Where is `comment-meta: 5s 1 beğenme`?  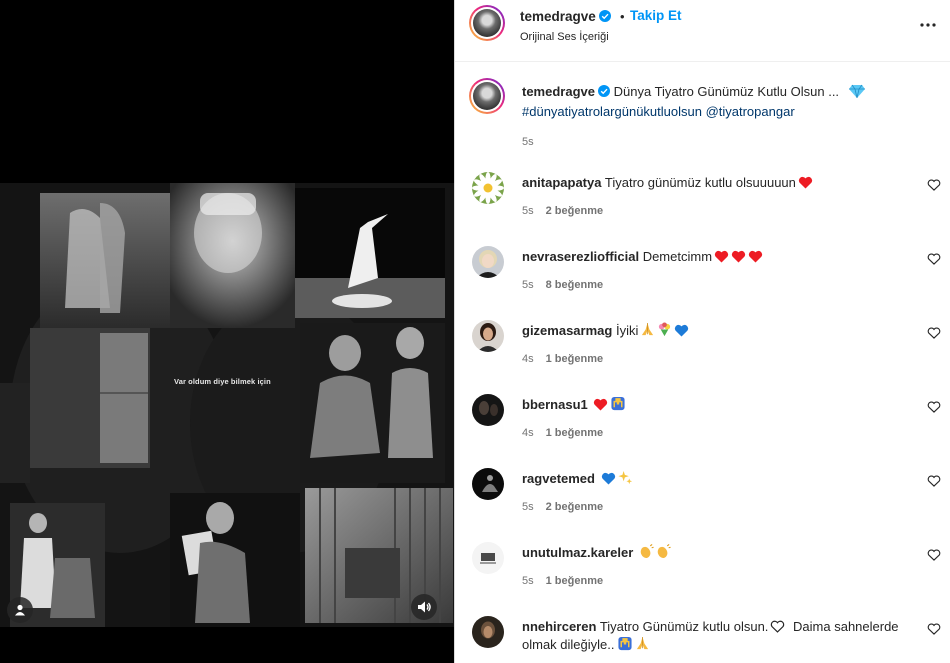
comment-meta: 5s 1 beğenme is located at coordinates (562, 581).